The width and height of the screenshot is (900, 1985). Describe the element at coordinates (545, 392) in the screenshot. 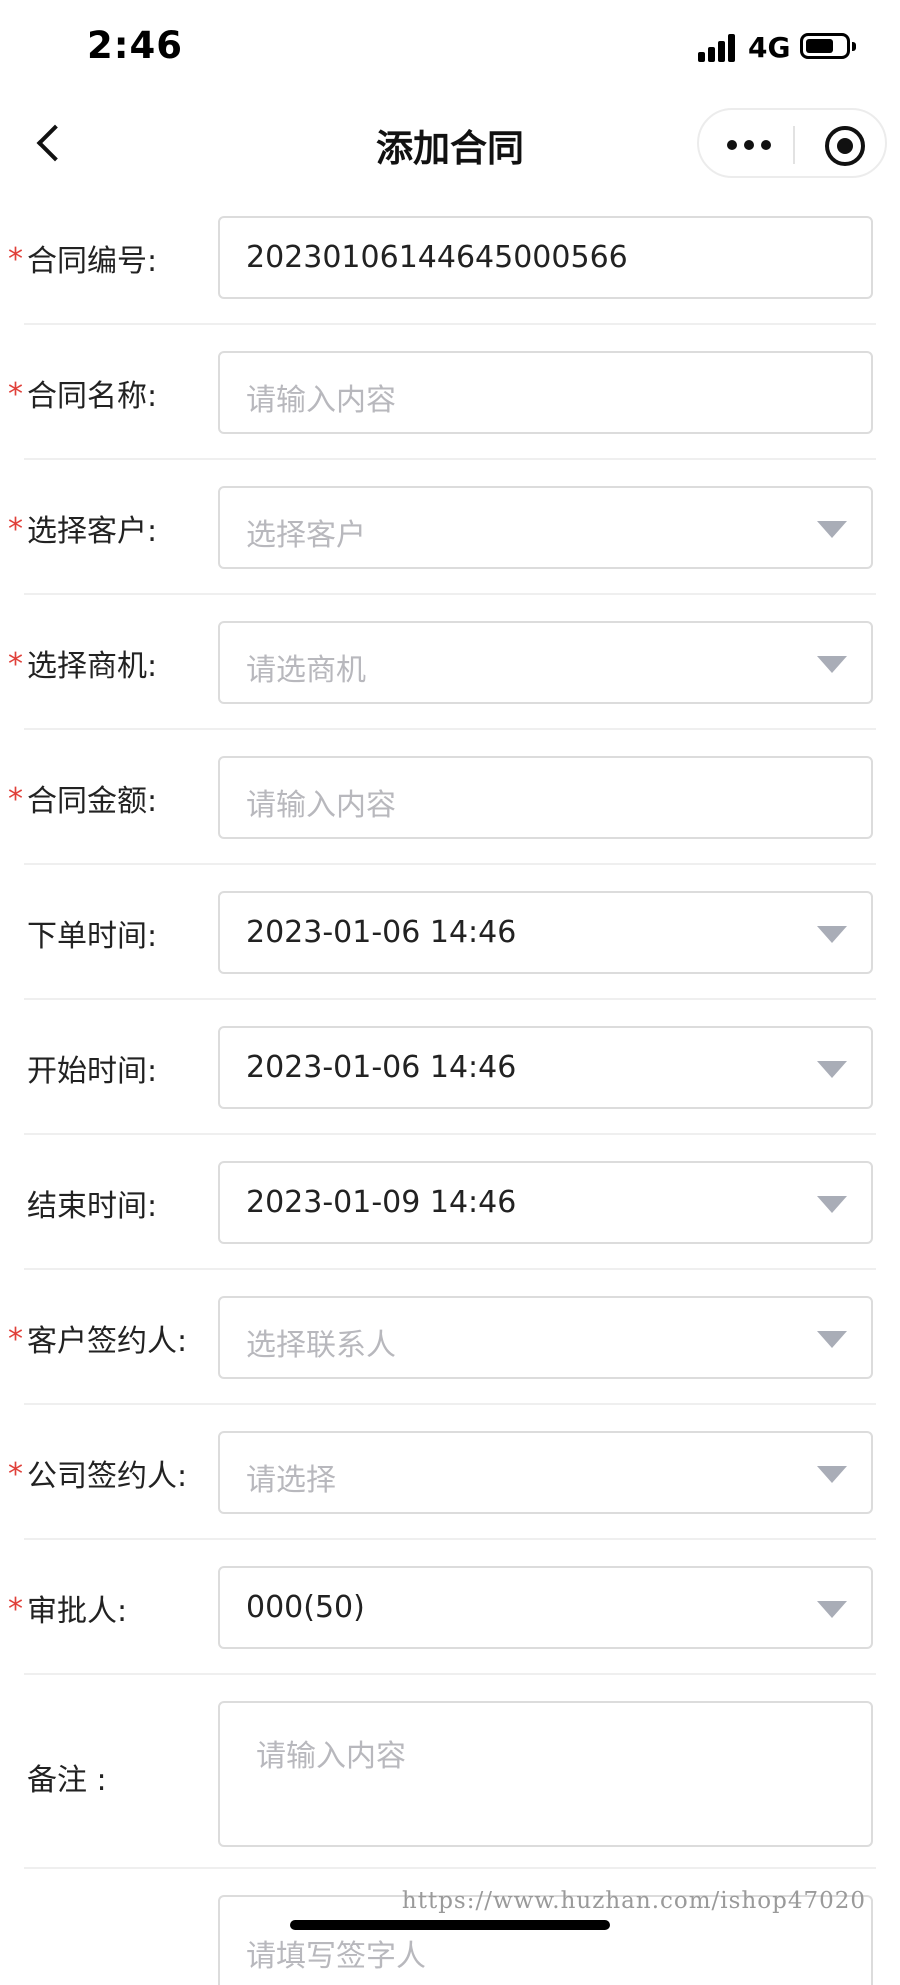

I see `contract-name-input: 请输入内容` at that location.